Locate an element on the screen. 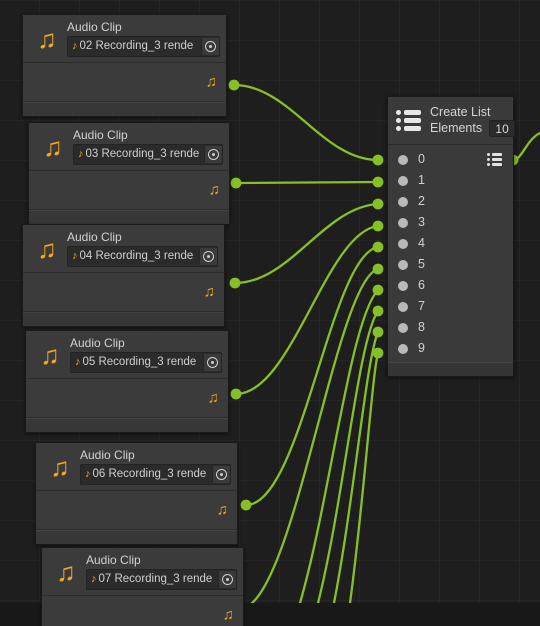 This screenshot has width=540, height=626. audio-clip-node: ♫ Audio Clip ♪ 05 Recording_3 rende ♫ is located at coordinates (127, 381).